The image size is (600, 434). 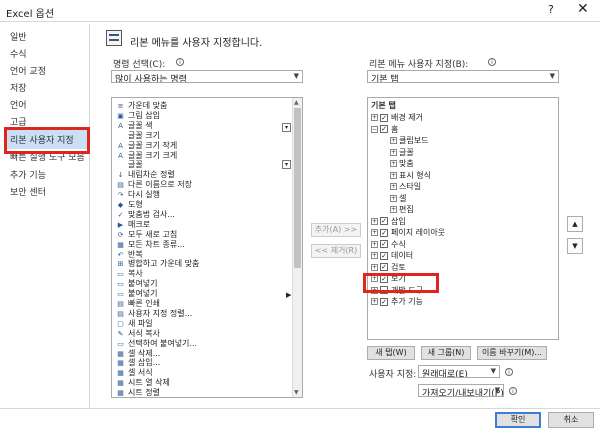 I want to click on tree-item: + 편집, so click(x=402, y=209).